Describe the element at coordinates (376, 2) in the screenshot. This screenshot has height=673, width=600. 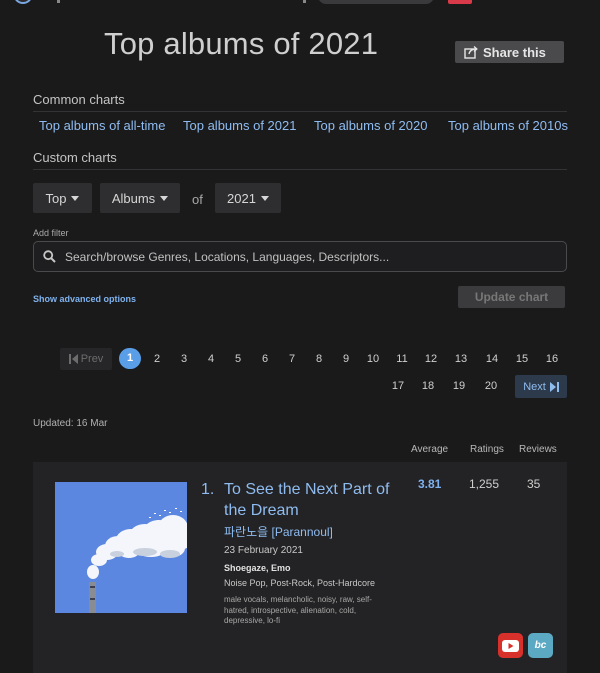
I see `site-search-input` at that location.